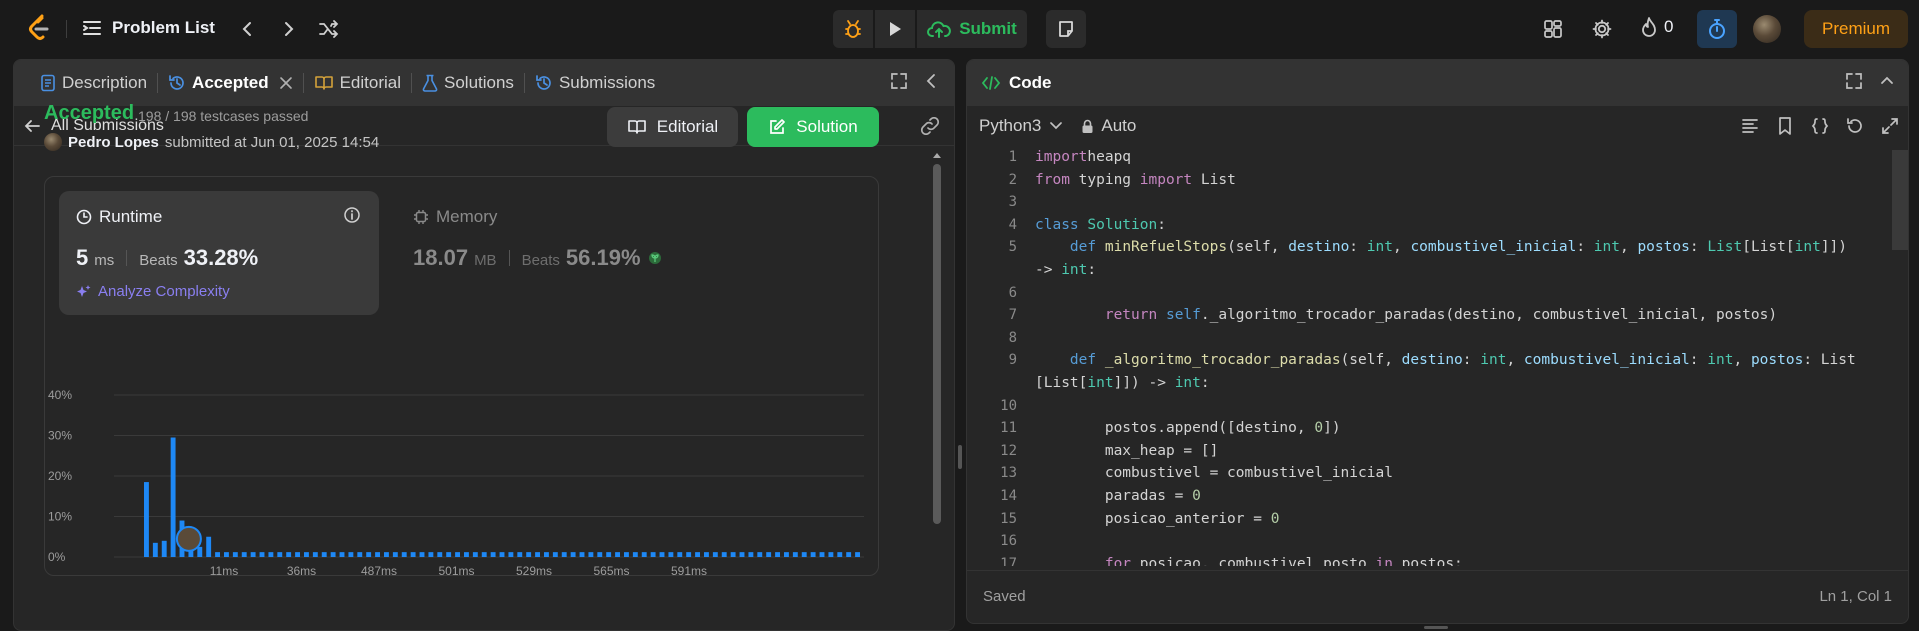  What do you see at coordinates (352, 215) in the screenshot?
I see `info-icon` at bounding box center [352, 215].